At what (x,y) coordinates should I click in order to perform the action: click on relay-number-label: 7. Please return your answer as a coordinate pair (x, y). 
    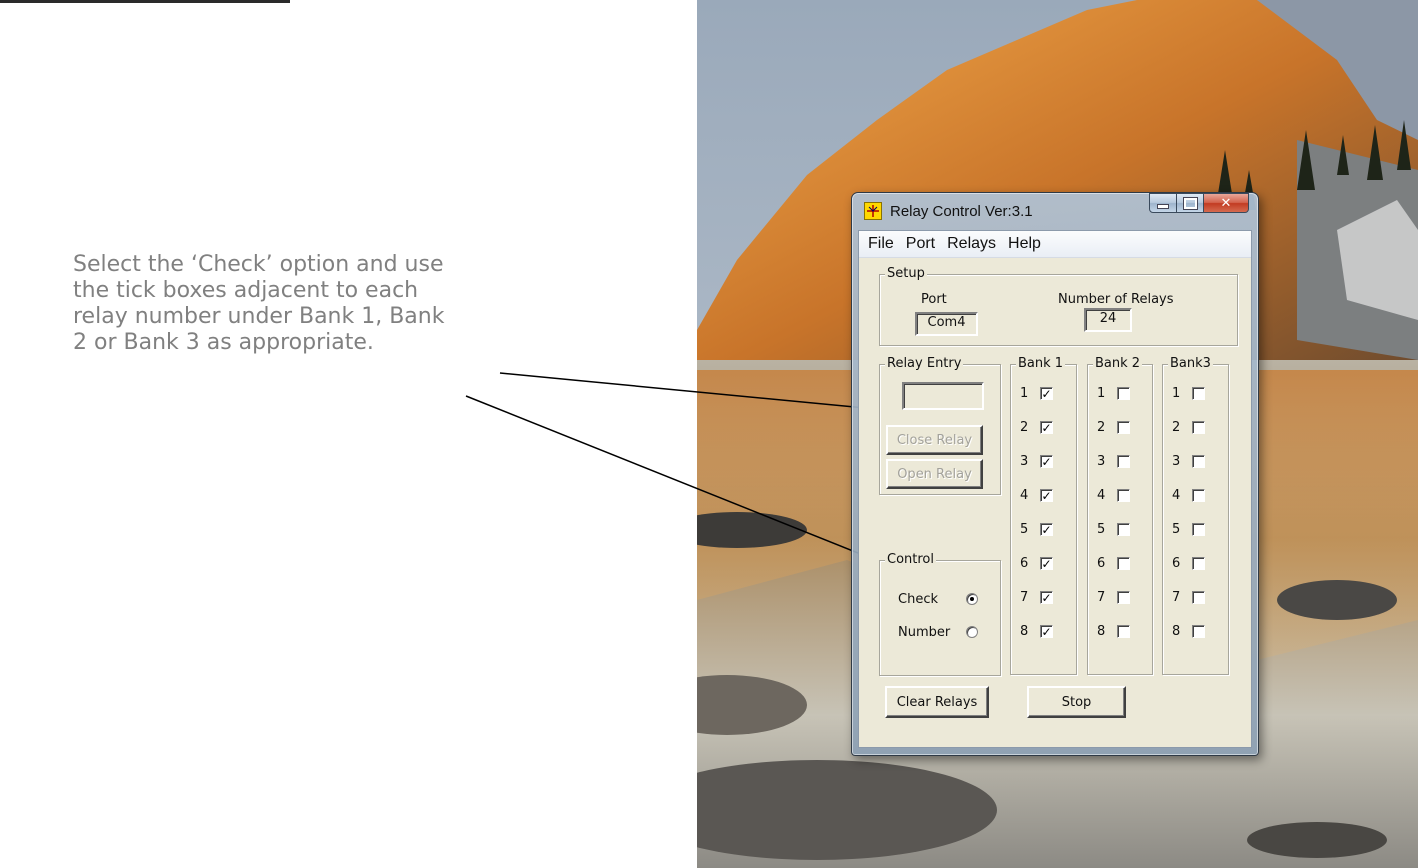
    Looking at the image, I should click on (1024, 597).